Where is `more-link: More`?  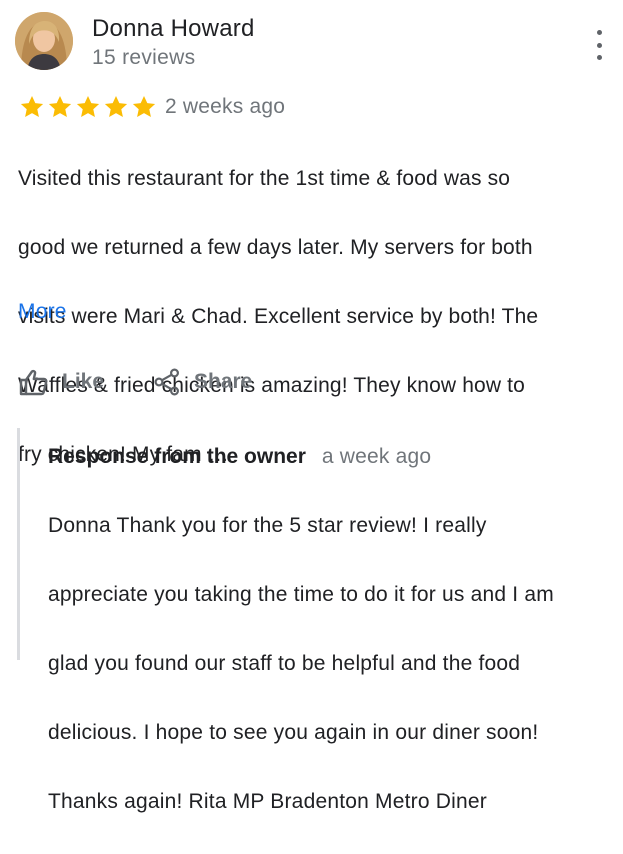
more-link: More is located at coordinates (42, 312).